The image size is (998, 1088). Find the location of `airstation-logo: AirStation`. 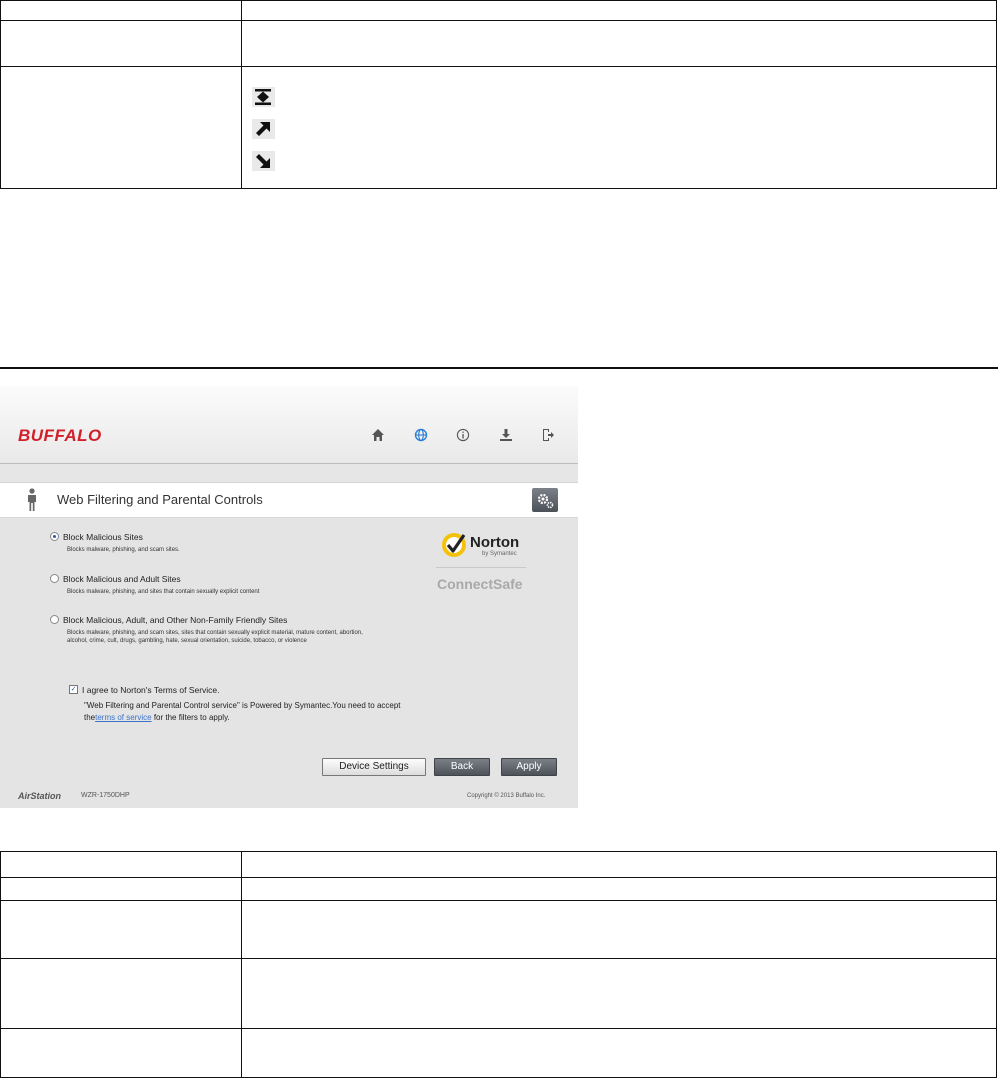

airstation-logo: AirStation is located at coordinates (40, 796).